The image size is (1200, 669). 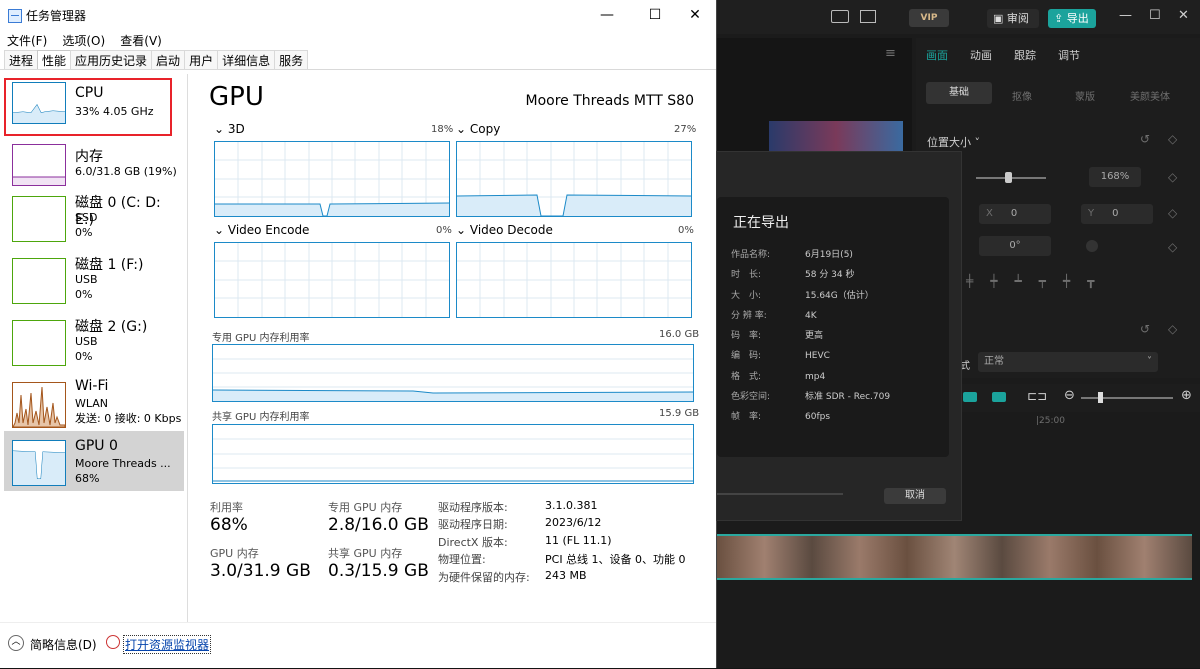 What do you see at coordinates (1149, 361) in the screenshot?
I see `chevron-down-icon: ˅` at bounding box center [1149, 361].